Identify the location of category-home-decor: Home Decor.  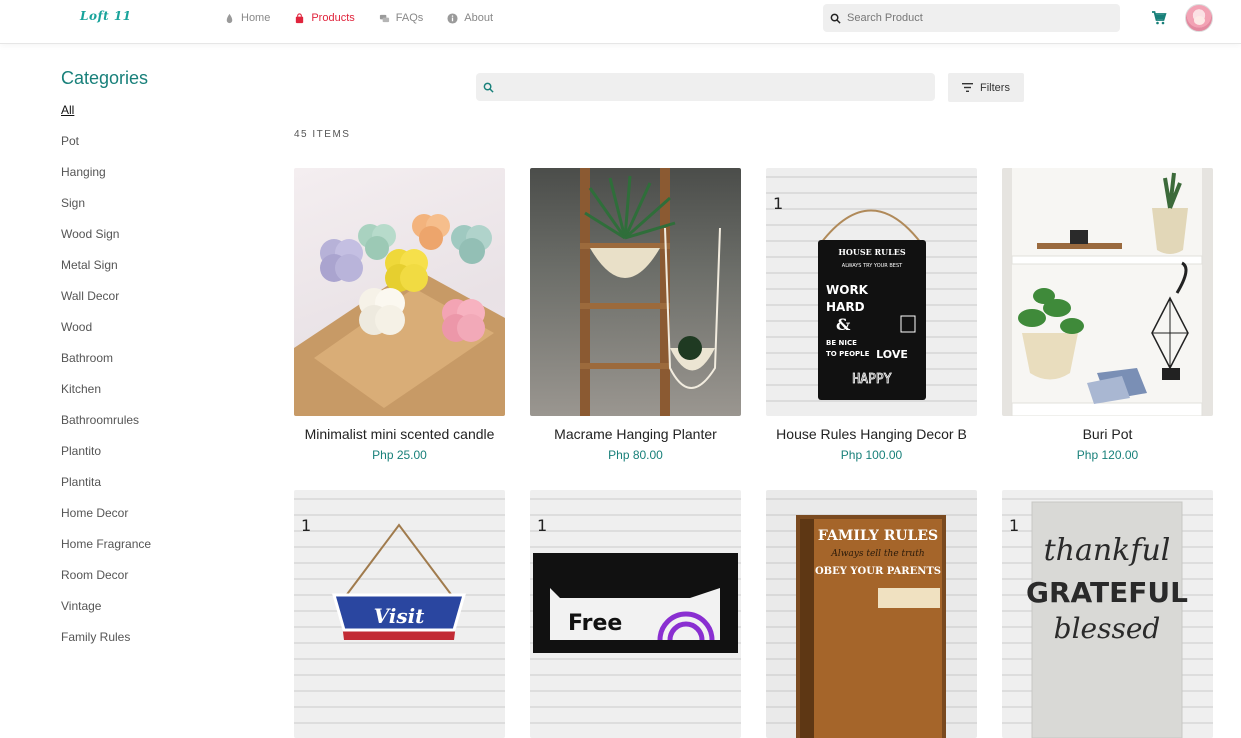
(161, 521).